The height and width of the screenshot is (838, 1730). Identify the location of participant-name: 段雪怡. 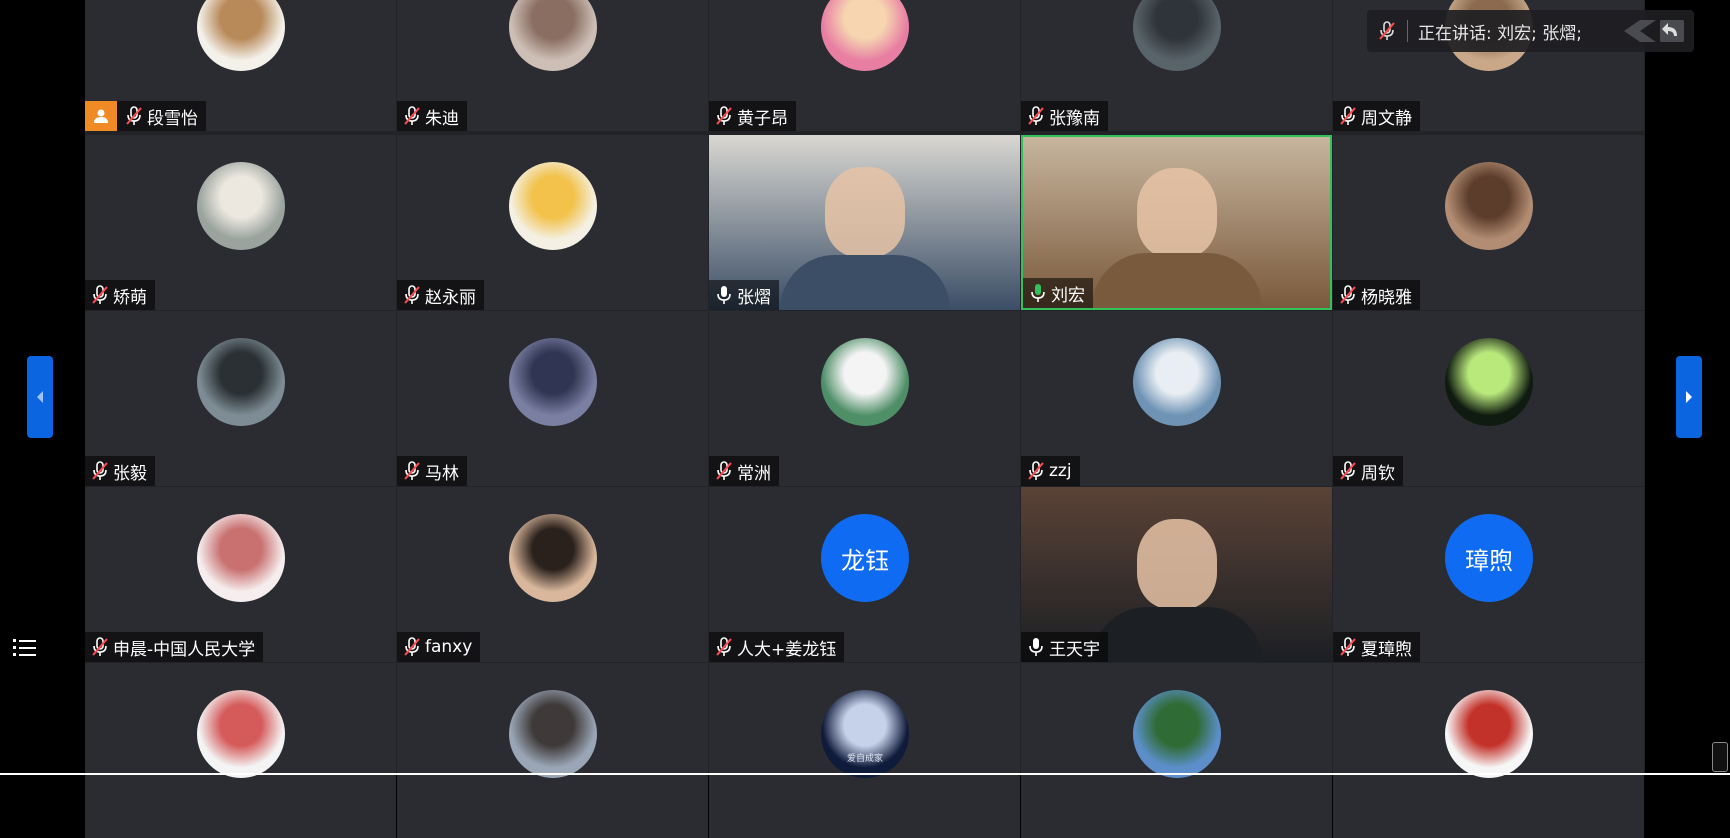
(172, 118).